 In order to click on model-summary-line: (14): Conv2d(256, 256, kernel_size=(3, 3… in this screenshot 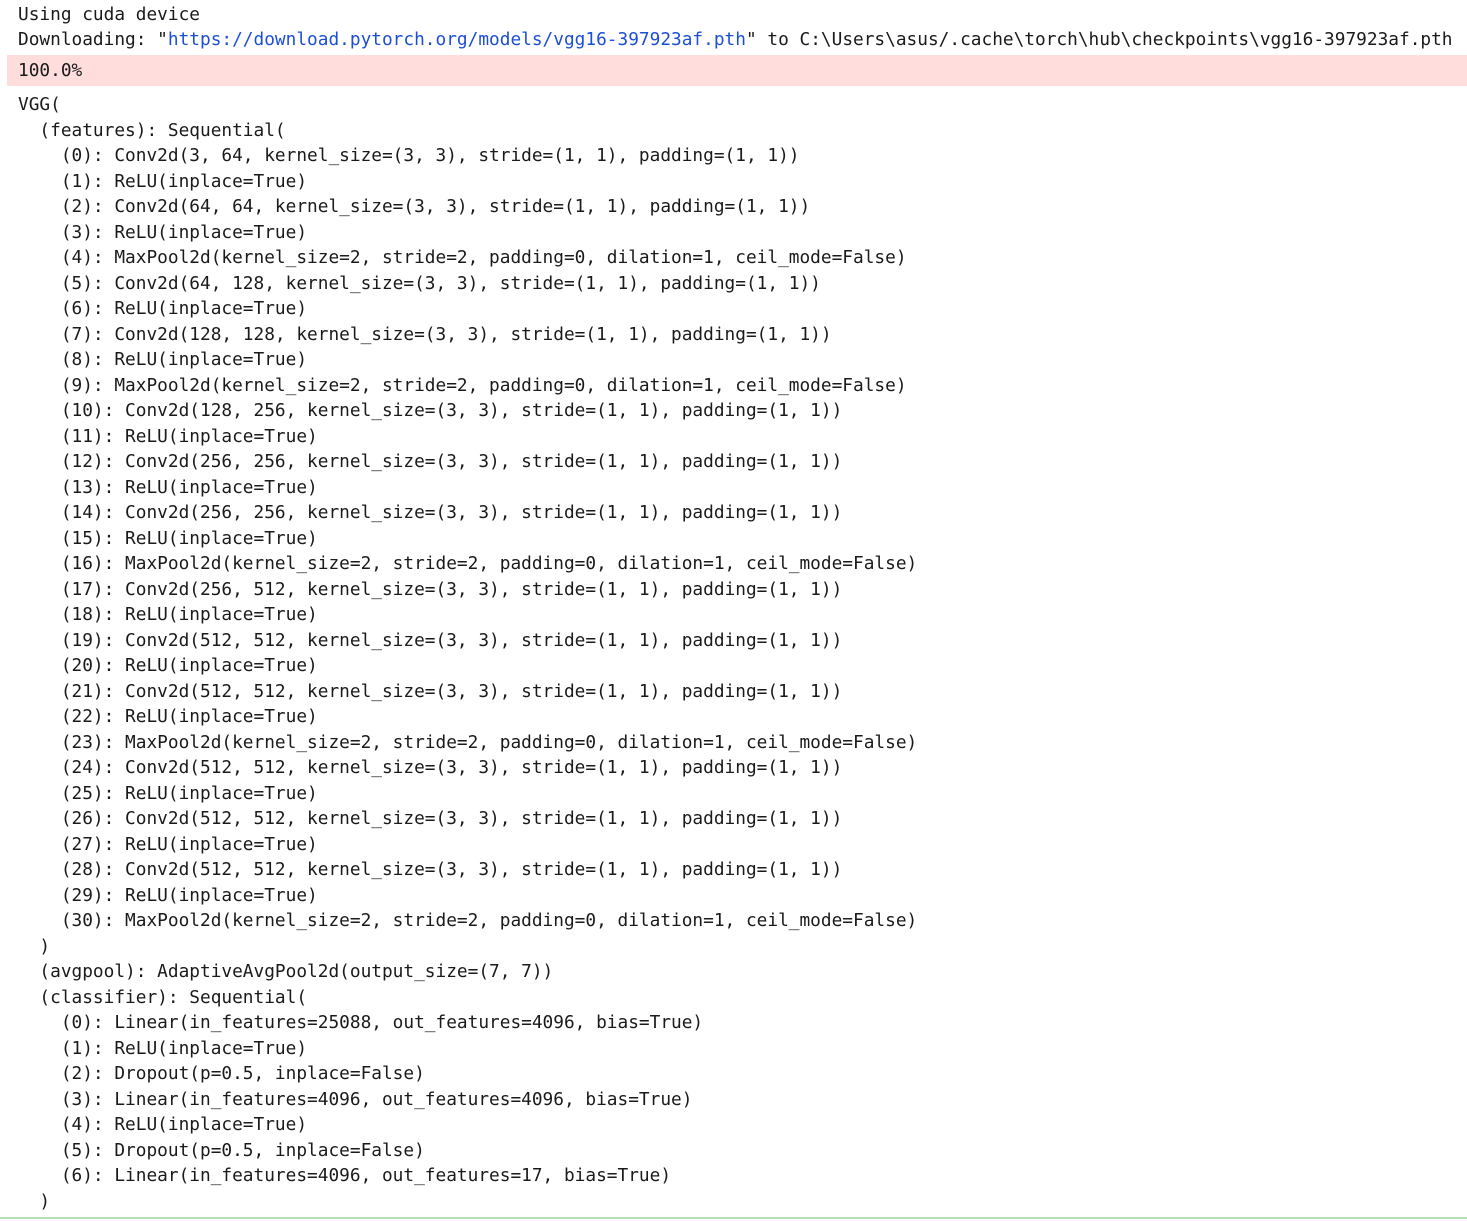, I will do `click(430, 512)`.